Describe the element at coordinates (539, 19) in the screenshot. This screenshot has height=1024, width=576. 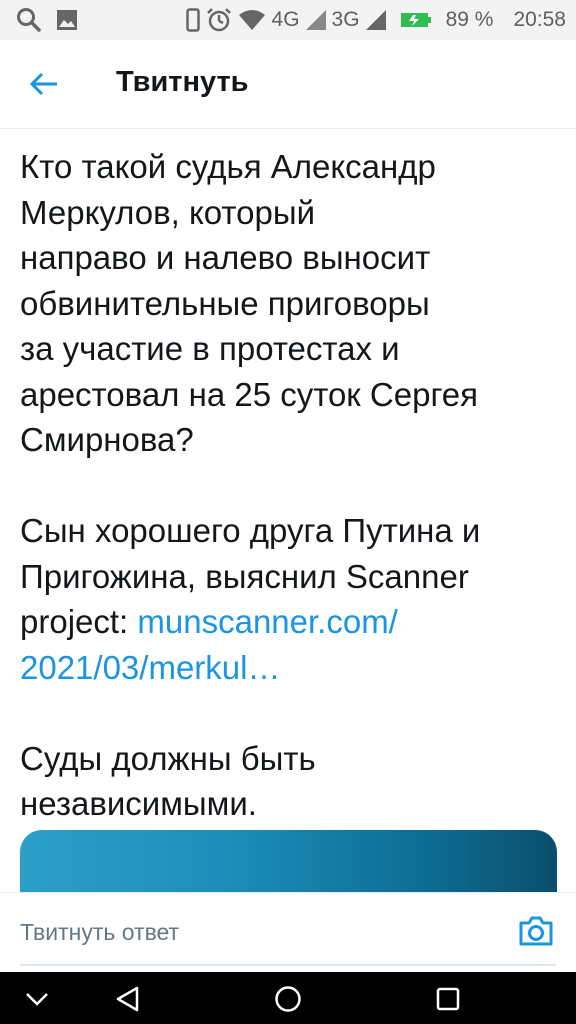
I see `clock: 20:58` at that location.